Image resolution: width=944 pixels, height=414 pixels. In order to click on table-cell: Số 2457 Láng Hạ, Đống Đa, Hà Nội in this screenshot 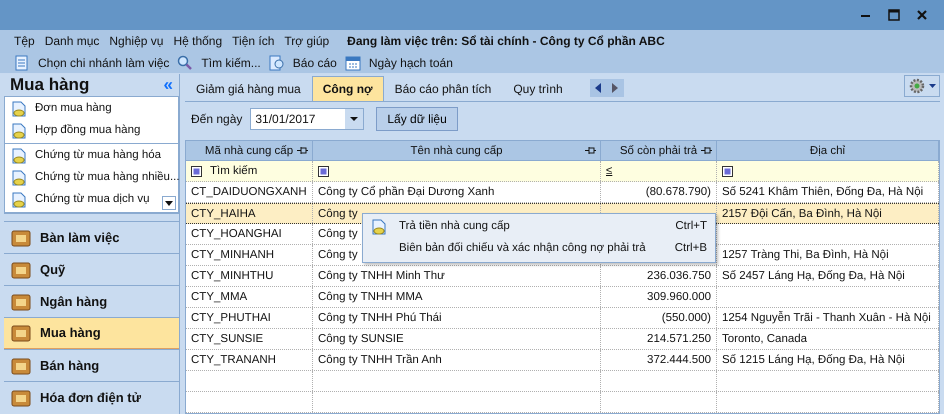, I will do `click(813, 276)`.